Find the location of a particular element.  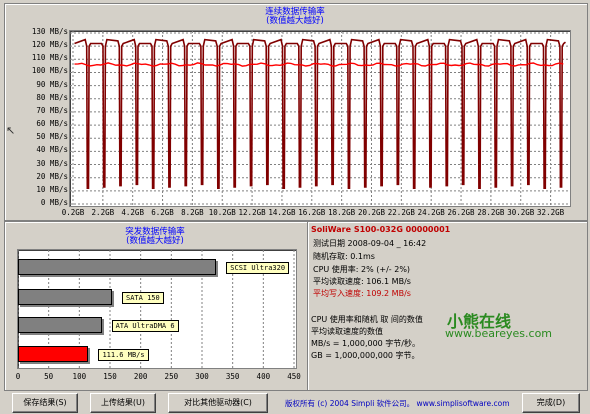

compare-drives-button: 对比其他驱动器(C) is located at coordinates (218, 403).